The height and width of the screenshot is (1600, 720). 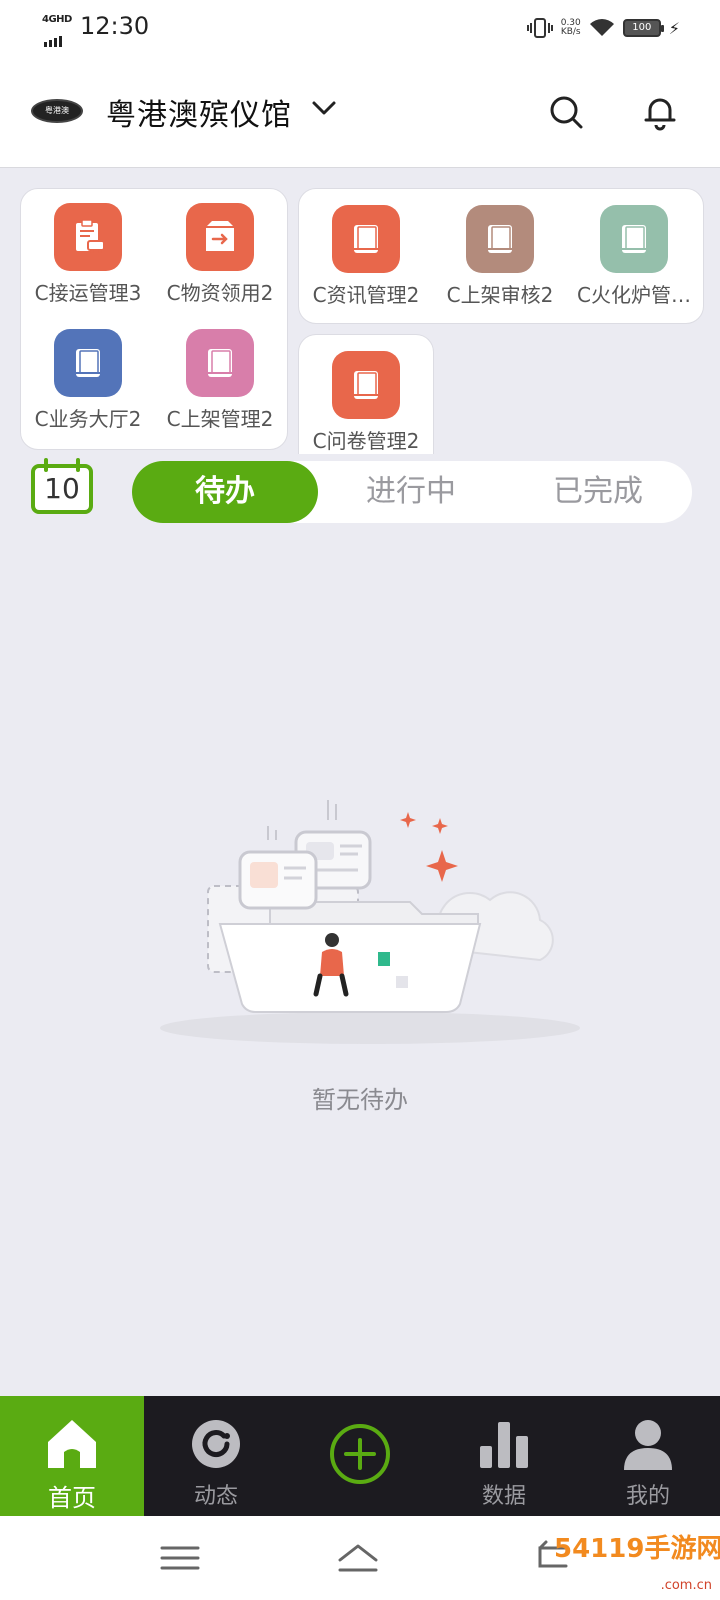 What do you see at coordinates (601, 27) in the screenshot?
I see `wifi-icon` at bounding box center [601, 27].